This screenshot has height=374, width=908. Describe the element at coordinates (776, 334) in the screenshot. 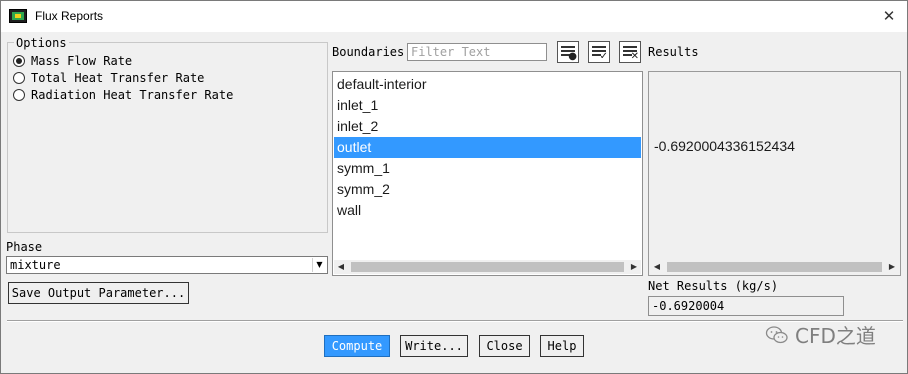

I see `wechat-icon` at that location.